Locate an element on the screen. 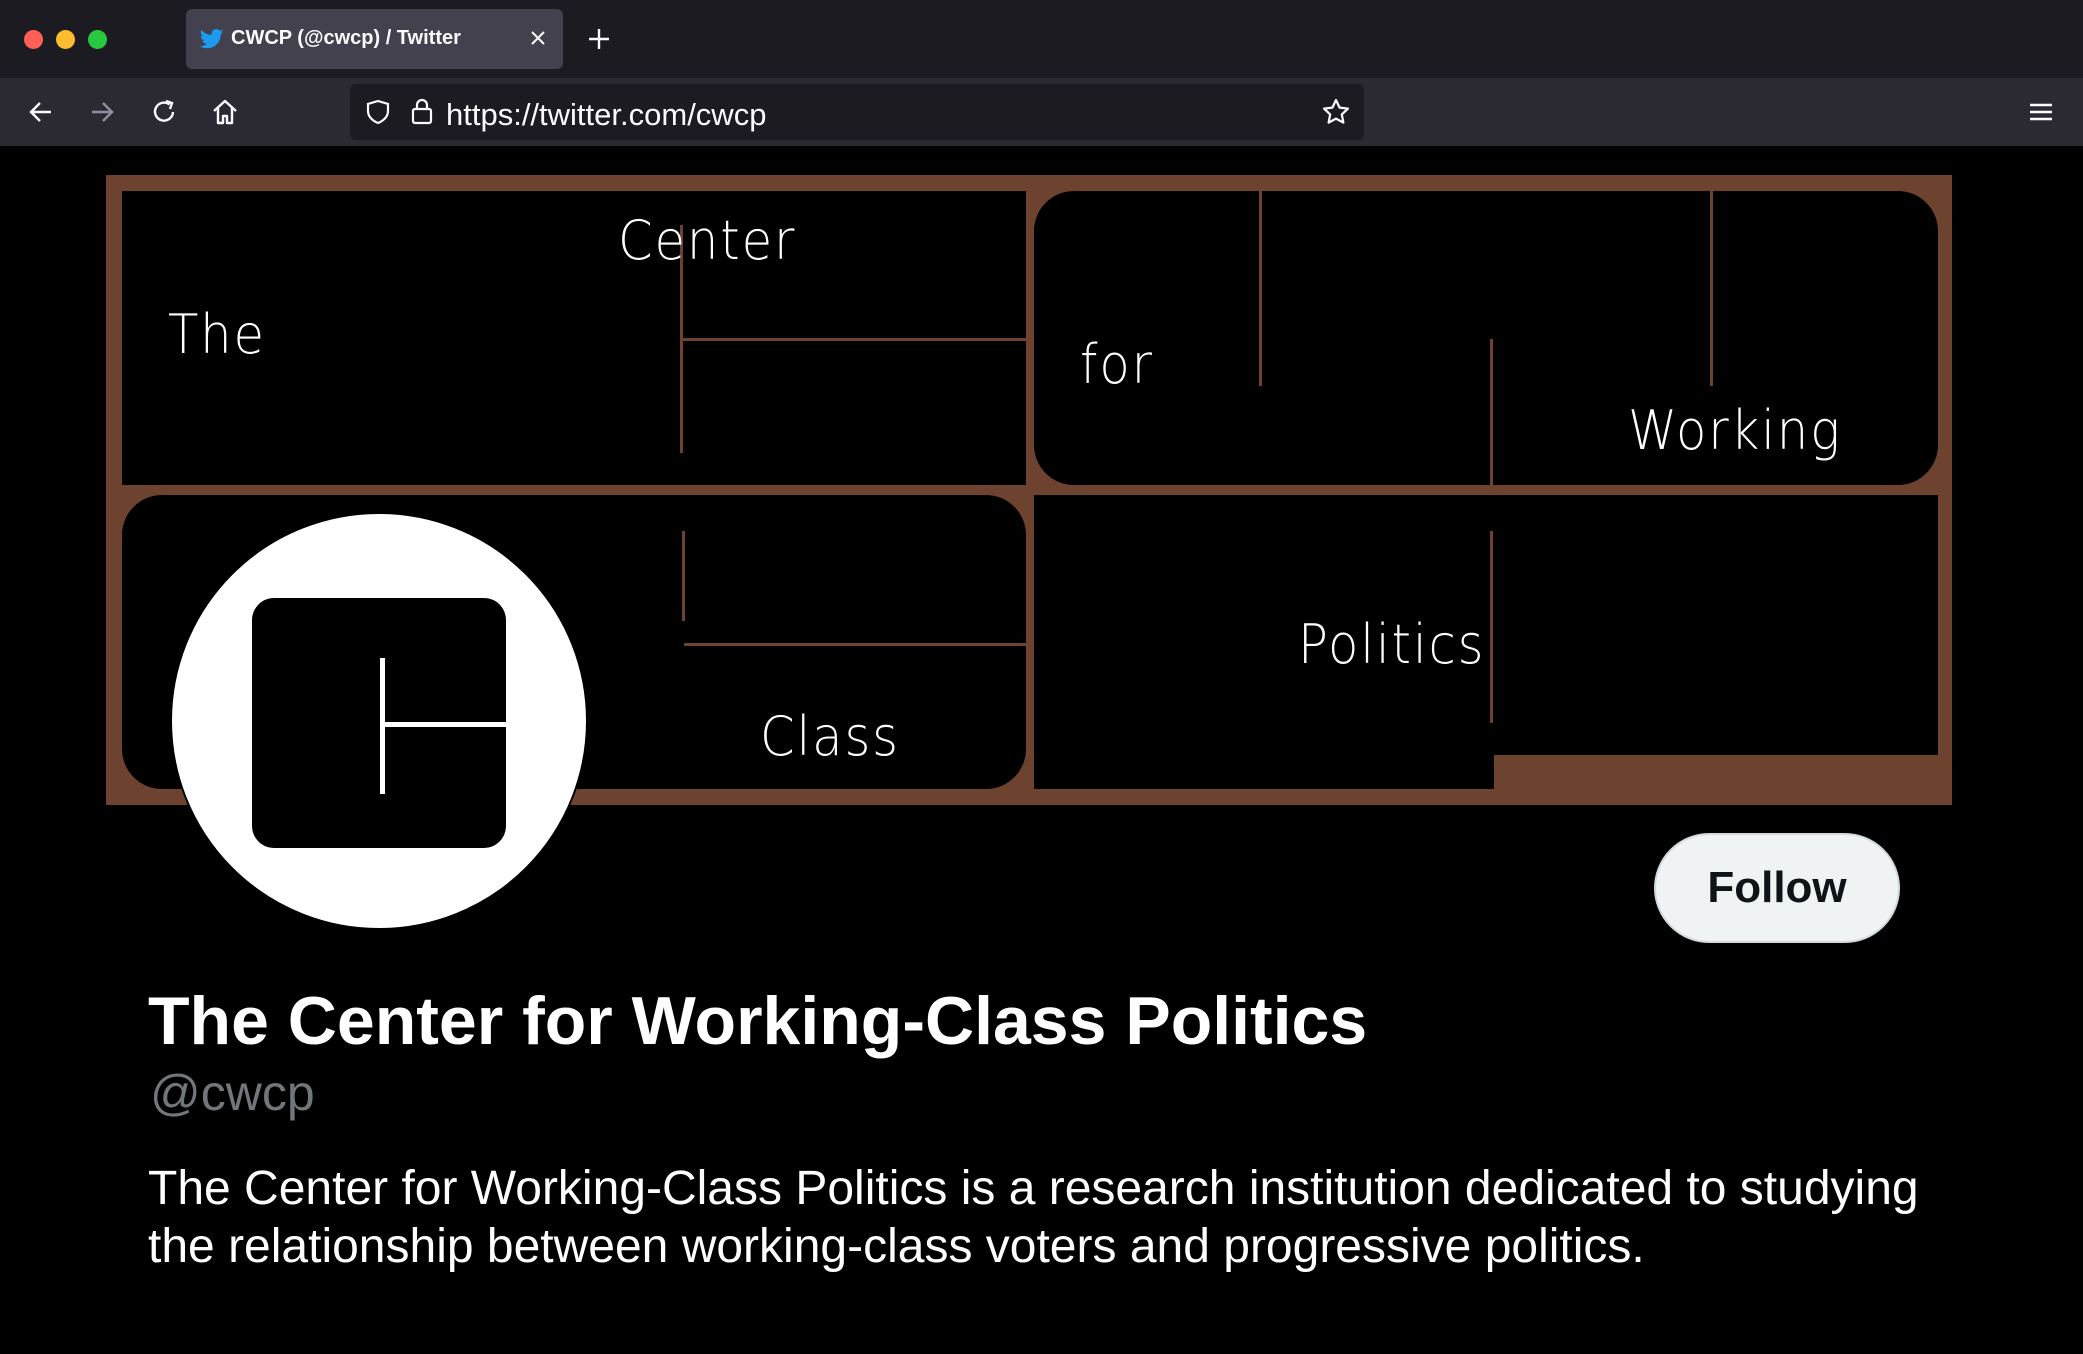  close-window-button is located at coordinates (33, 39).